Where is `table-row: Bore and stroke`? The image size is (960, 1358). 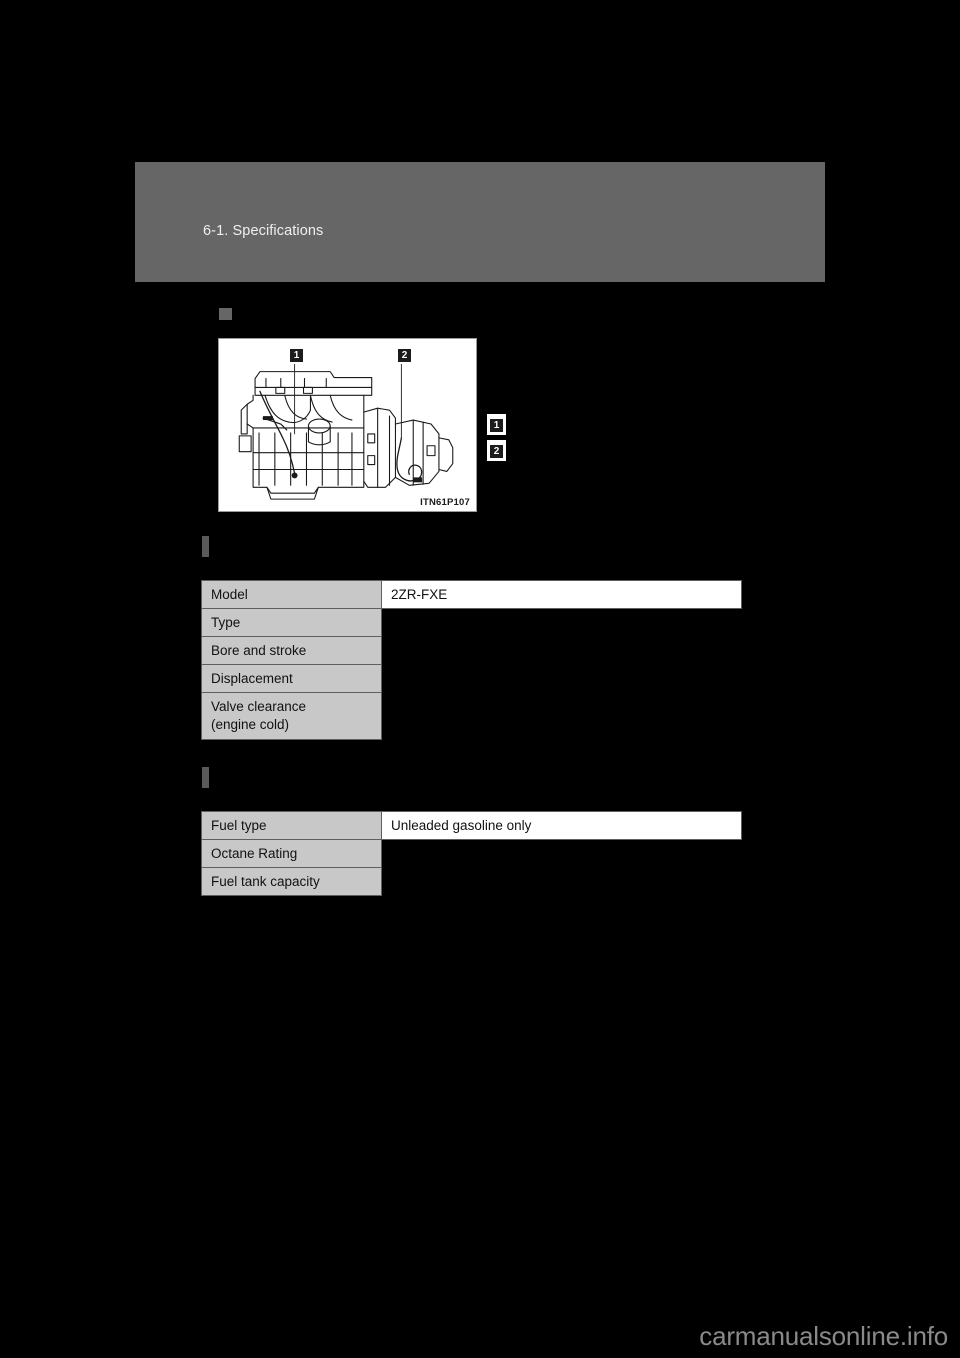 table-row: Bore and stroke is located at coordinates (471, 650).